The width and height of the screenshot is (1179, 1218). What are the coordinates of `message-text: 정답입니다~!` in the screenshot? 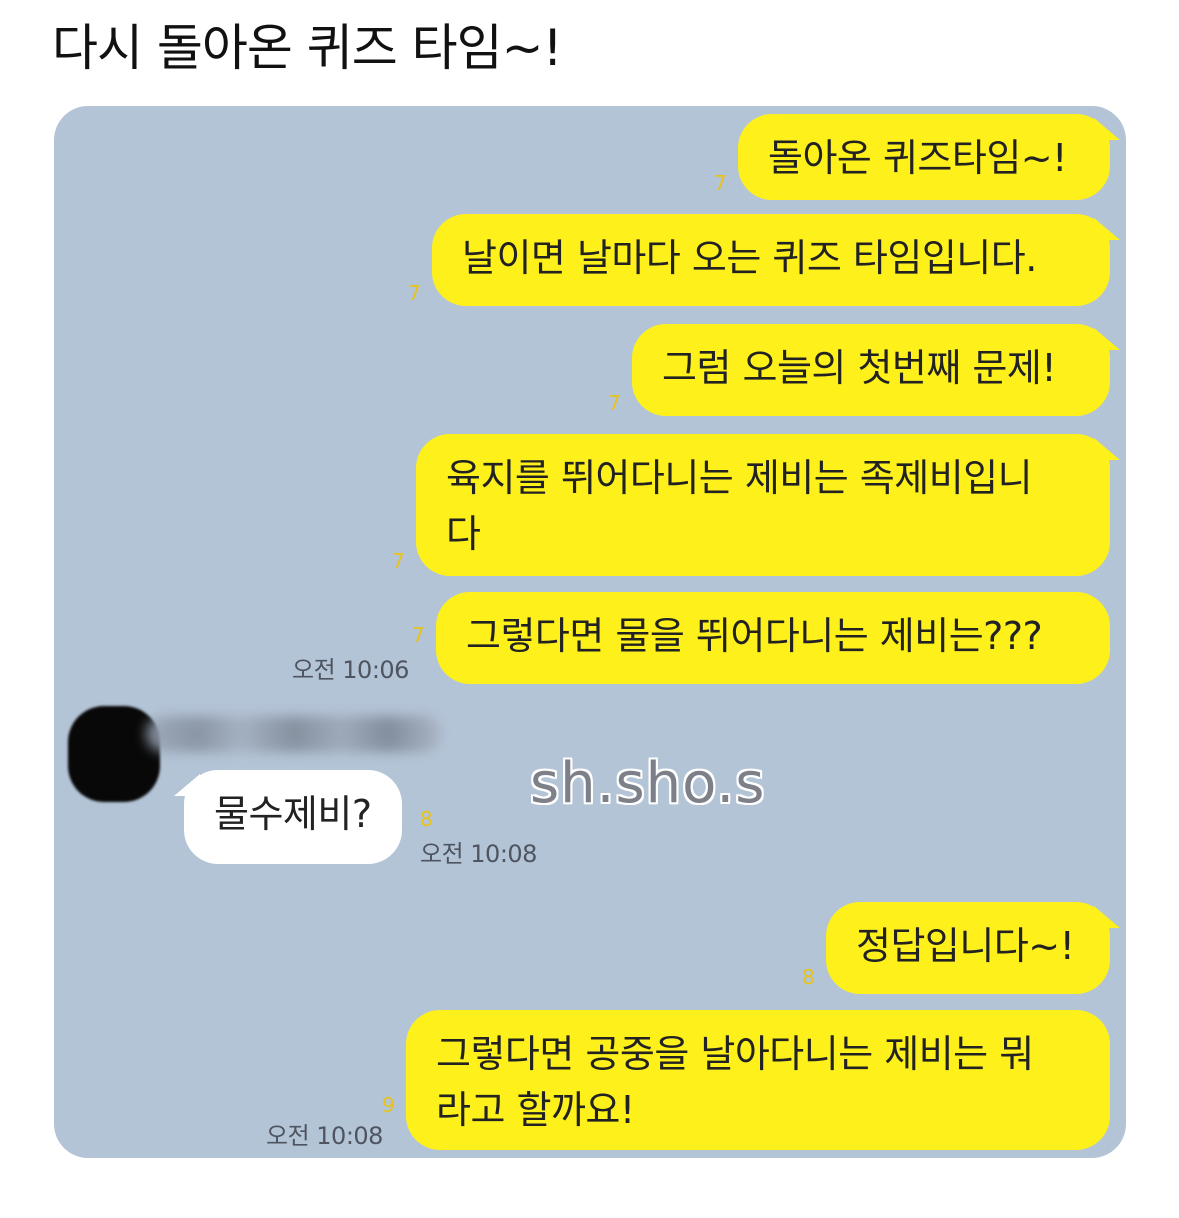 It's located at (965, 946).